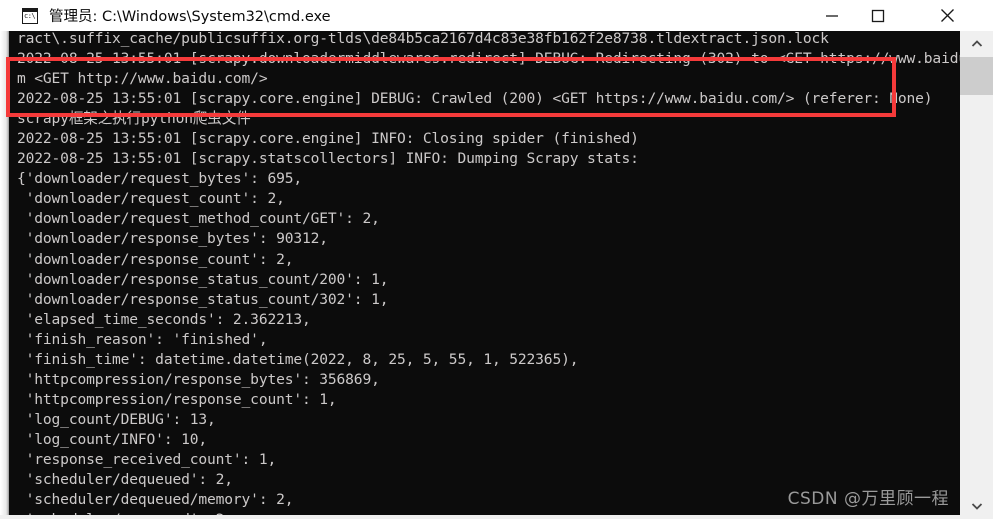  I want to click on window-titlebar: 管理员: C:\Windows\System32\cmd.exe, so click(496, 15).